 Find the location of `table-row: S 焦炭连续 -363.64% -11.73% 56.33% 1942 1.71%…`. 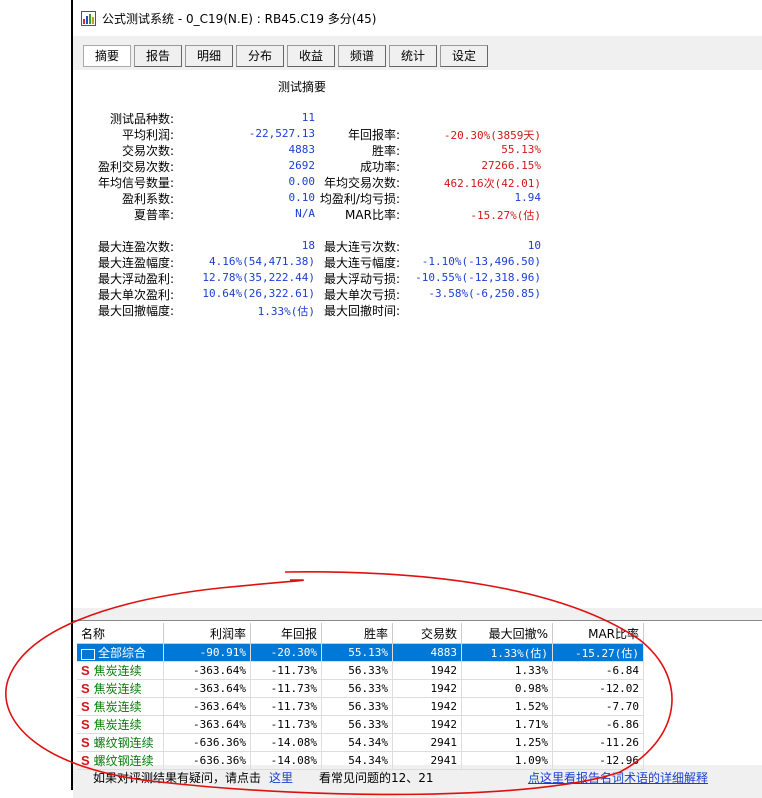

table-row: S 焦炭连续 -363.64% -11.73% 56.33% 1942 1.71%… is located at coordinates (360, 724).